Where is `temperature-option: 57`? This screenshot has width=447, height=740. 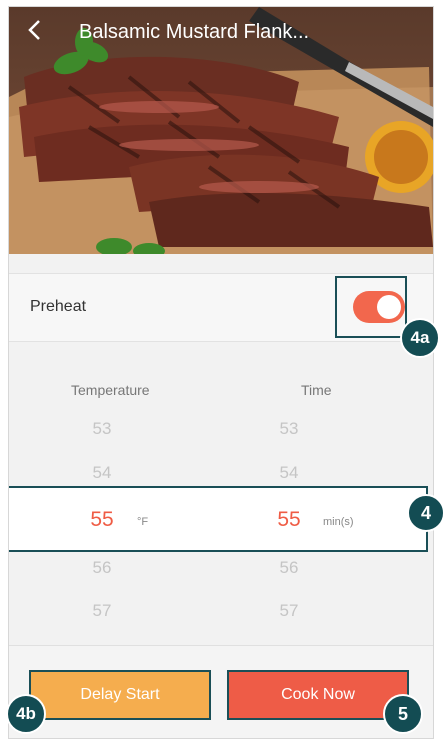 temperature-option: 57 is located at coordinates (102, 611).